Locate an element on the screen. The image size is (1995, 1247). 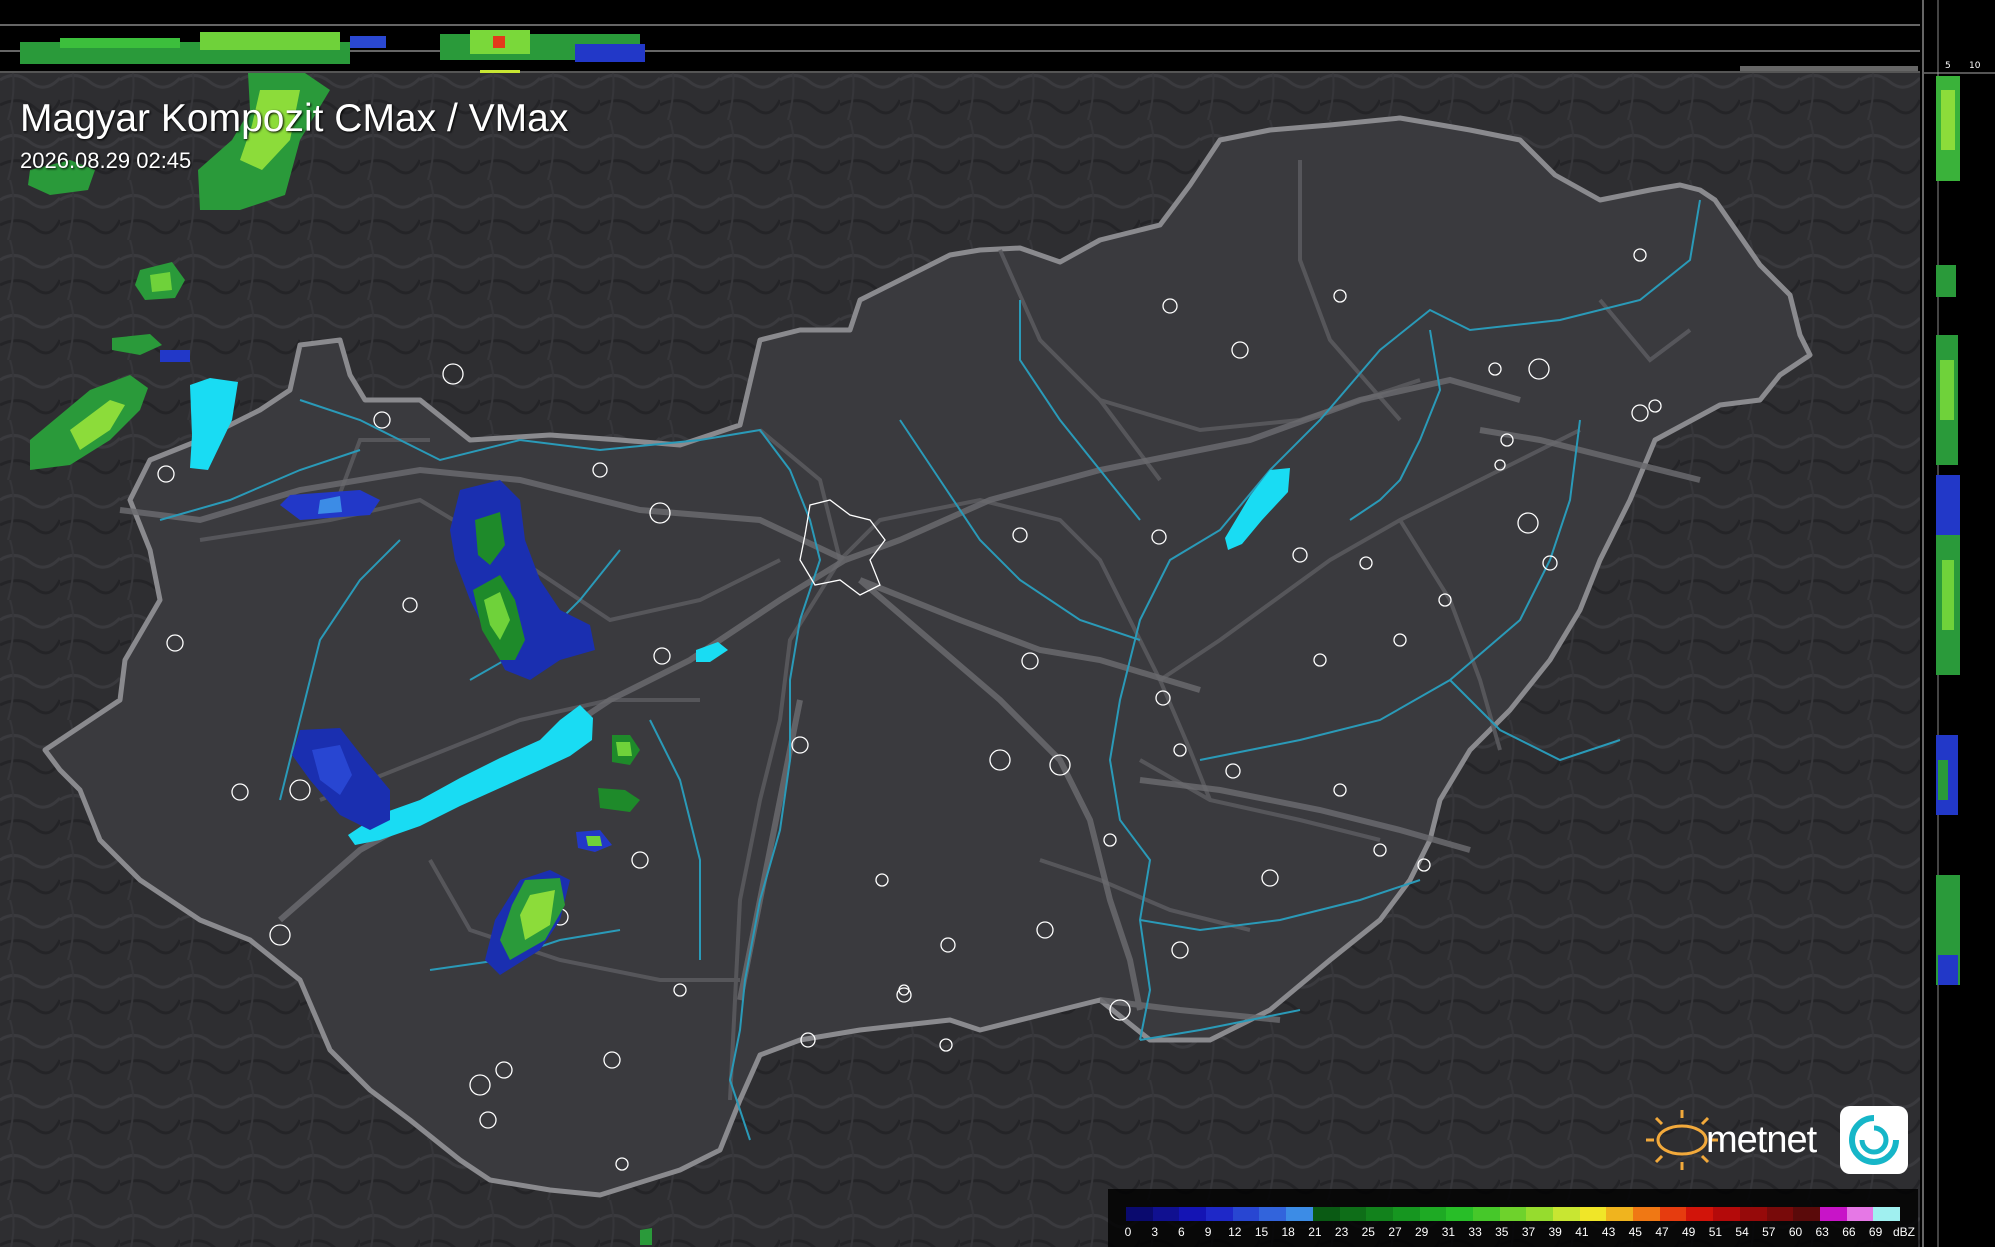
legend-label: 54 is located at coordinates (1742, 1232).